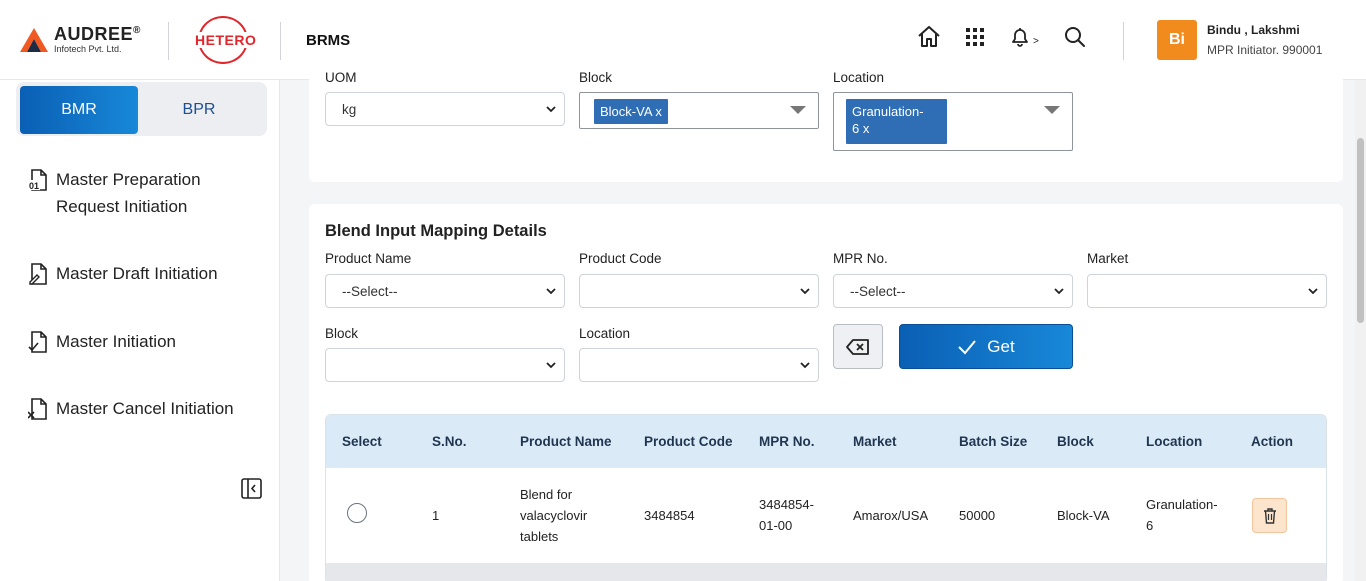 The width and height of the screenshot is (1366, 581). I want to click on hetero-logo: HETERO, so click(226, 40).